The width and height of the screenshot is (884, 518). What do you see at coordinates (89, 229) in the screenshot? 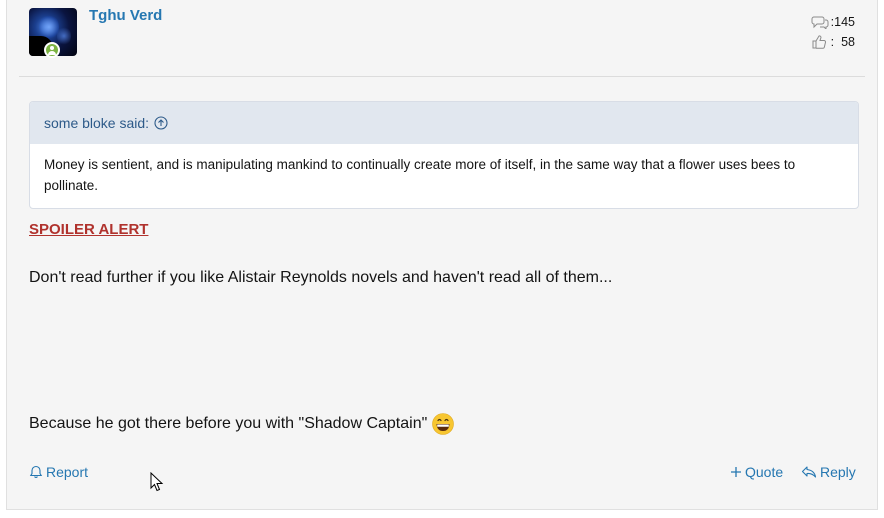
I see `spoiler-alert: SPOILER ALERT` at bounding box center [89, 229].